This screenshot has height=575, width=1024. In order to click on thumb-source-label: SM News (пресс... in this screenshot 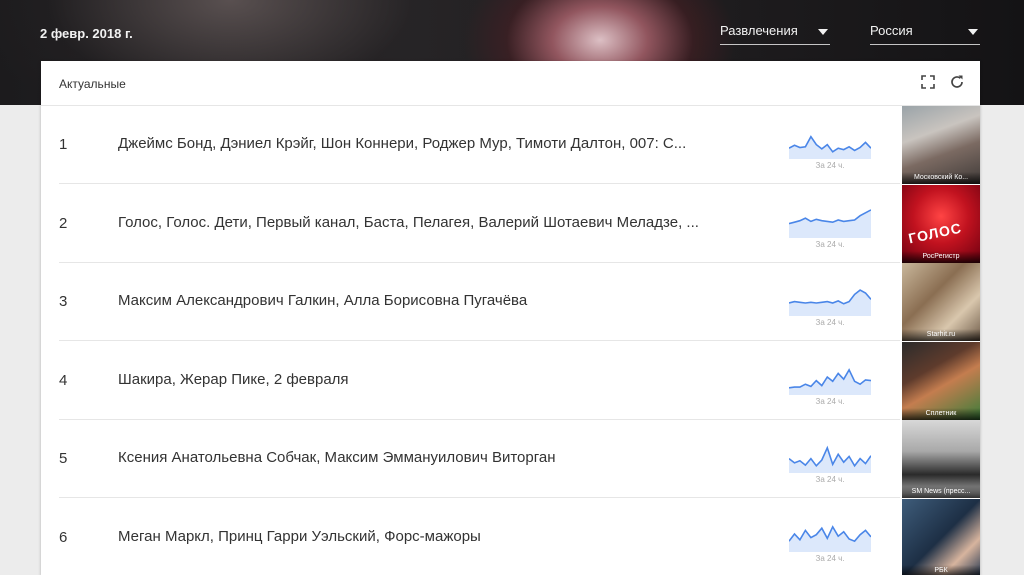, I will do `click(941, 492)`.